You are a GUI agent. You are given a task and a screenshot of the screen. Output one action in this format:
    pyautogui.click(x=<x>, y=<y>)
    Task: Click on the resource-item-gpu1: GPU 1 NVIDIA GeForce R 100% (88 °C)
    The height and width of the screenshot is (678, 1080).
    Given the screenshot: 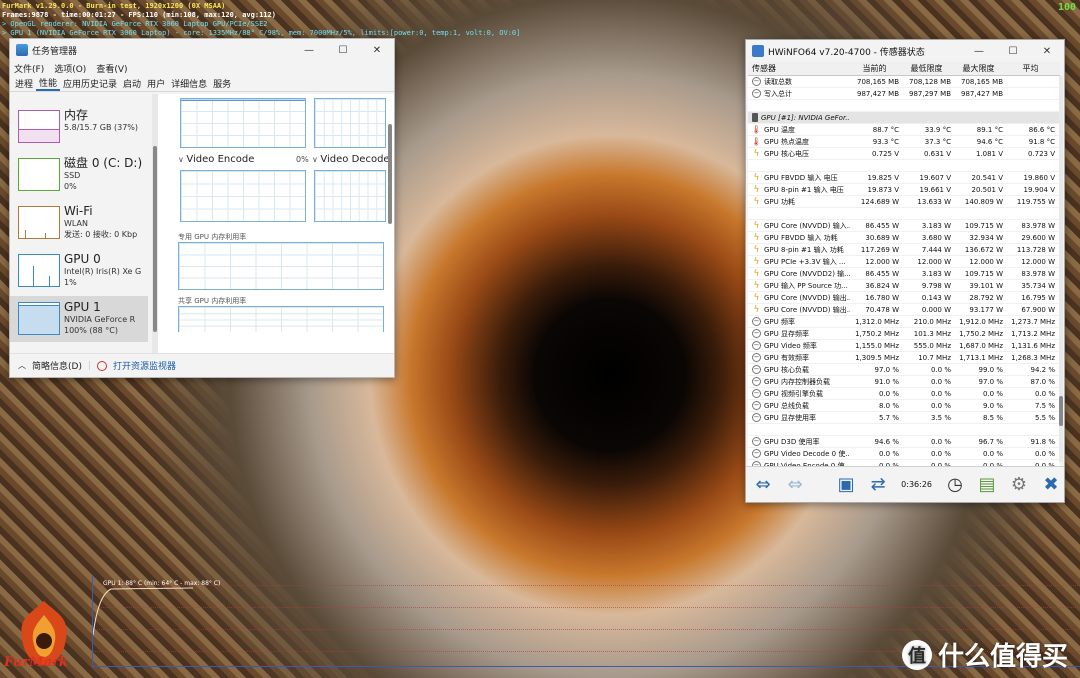 What is the action you would take?
    pyautogui.click(x=79, y=319)
    